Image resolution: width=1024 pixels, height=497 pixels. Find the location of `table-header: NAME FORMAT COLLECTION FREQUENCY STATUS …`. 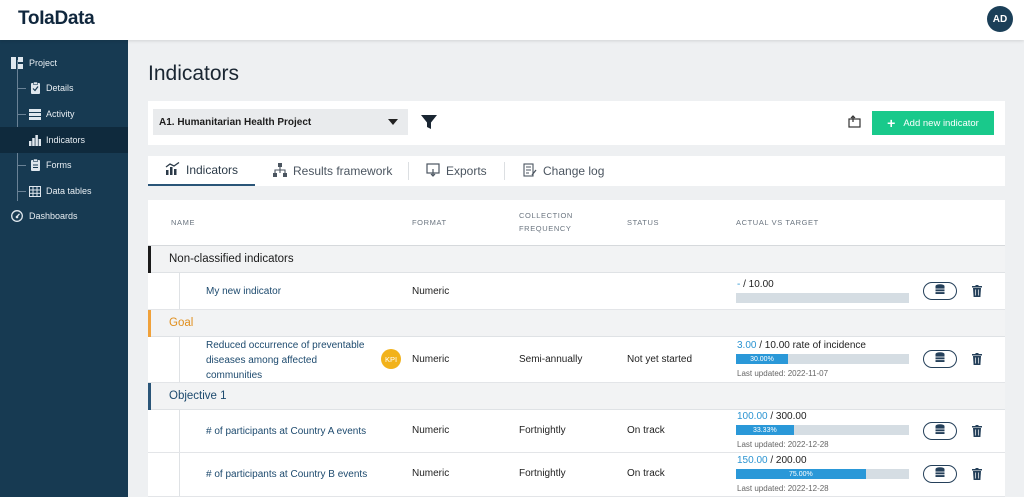

table-header: NAME FORMAT COLLECTION FREQUENCY STATUS … is located at coordinates (576, 223).